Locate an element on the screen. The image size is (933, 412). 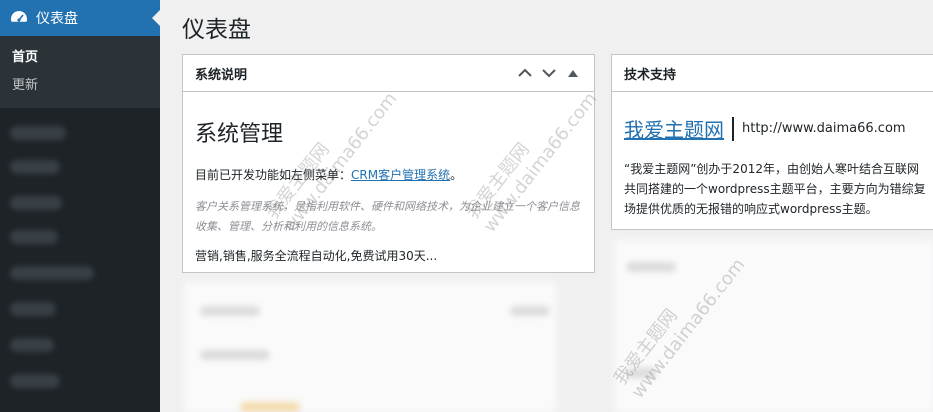
widget-header: 系统说明 is located at coordinates (388, 73).